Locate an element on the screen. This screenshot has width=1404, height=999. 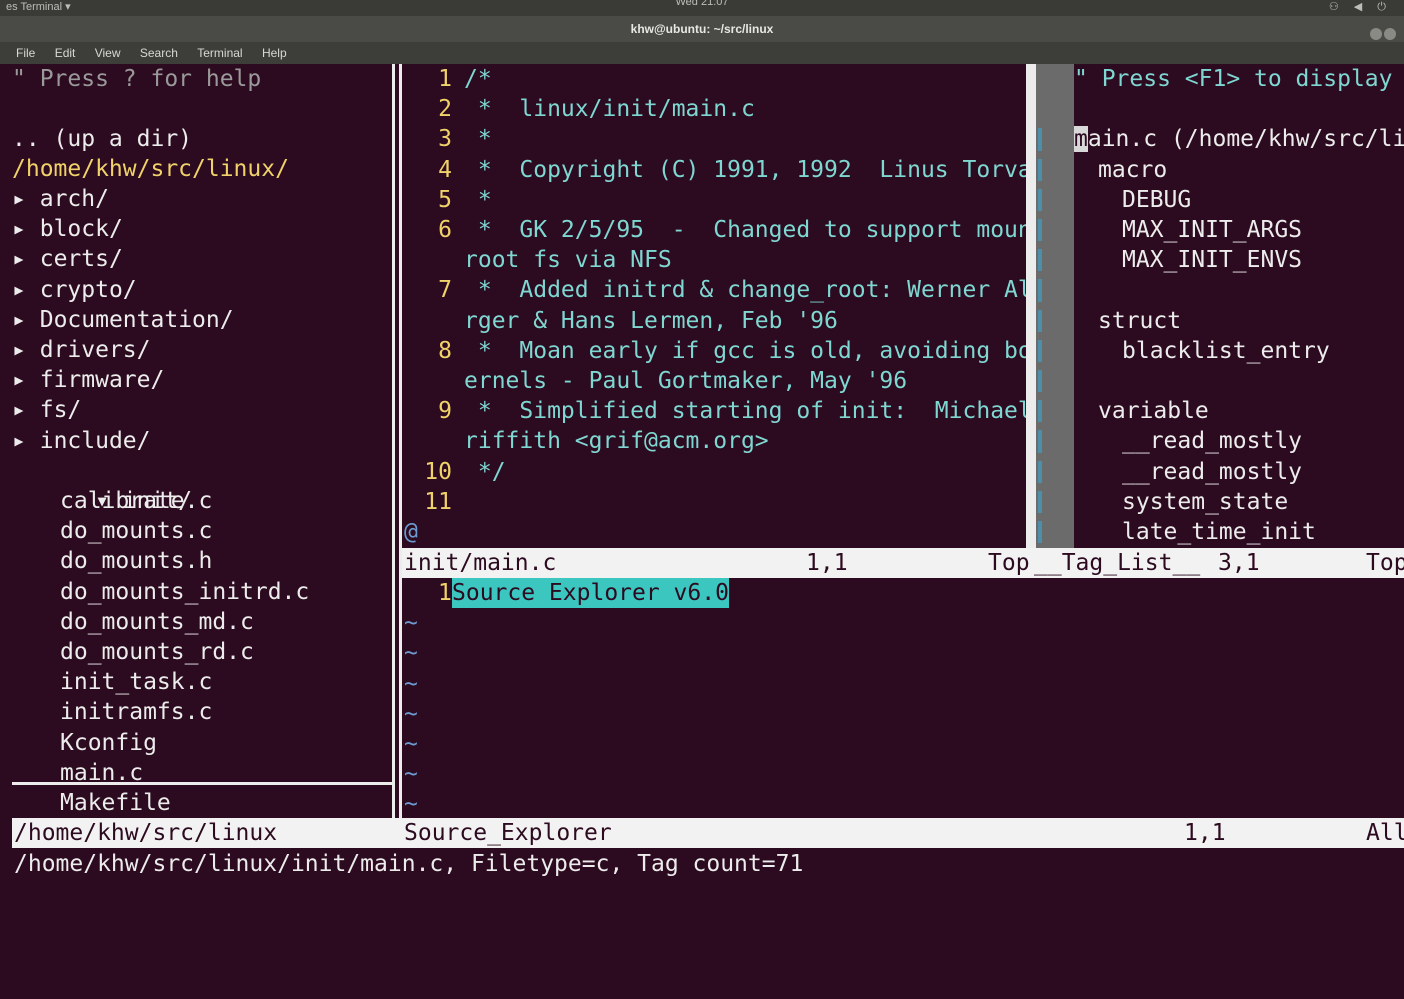
taglist-file: main.c (/home/khw/src/linux is located at coordinates (1239, 139).